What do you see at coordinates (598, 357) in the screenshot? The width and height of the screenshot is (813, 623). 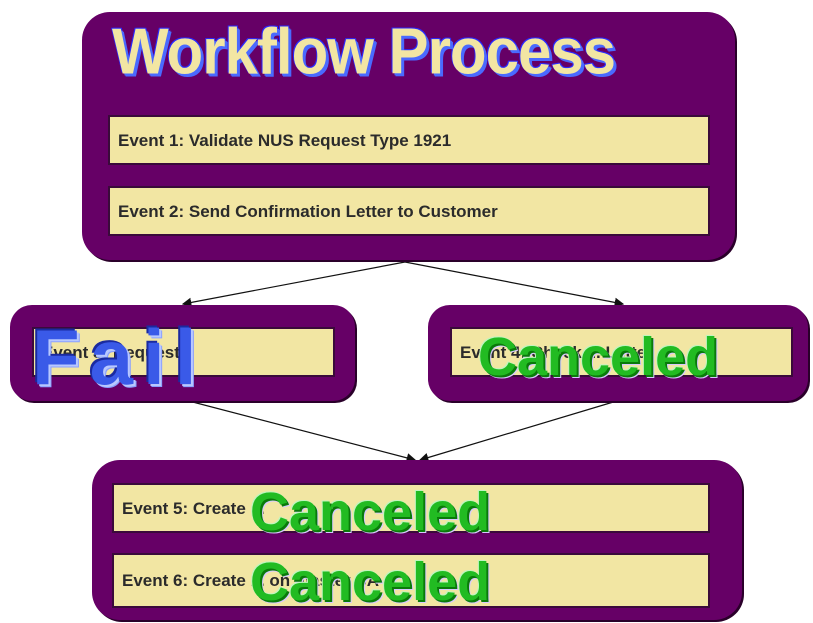 I see `canceled-stamp-event-4: Canceled` at bounding box center [598, 357].